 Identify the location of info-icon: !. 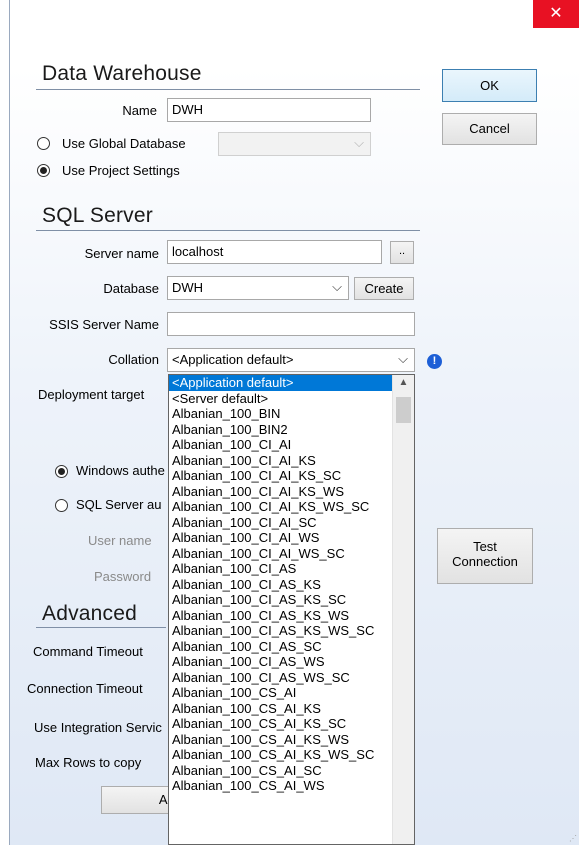
(434, 361).